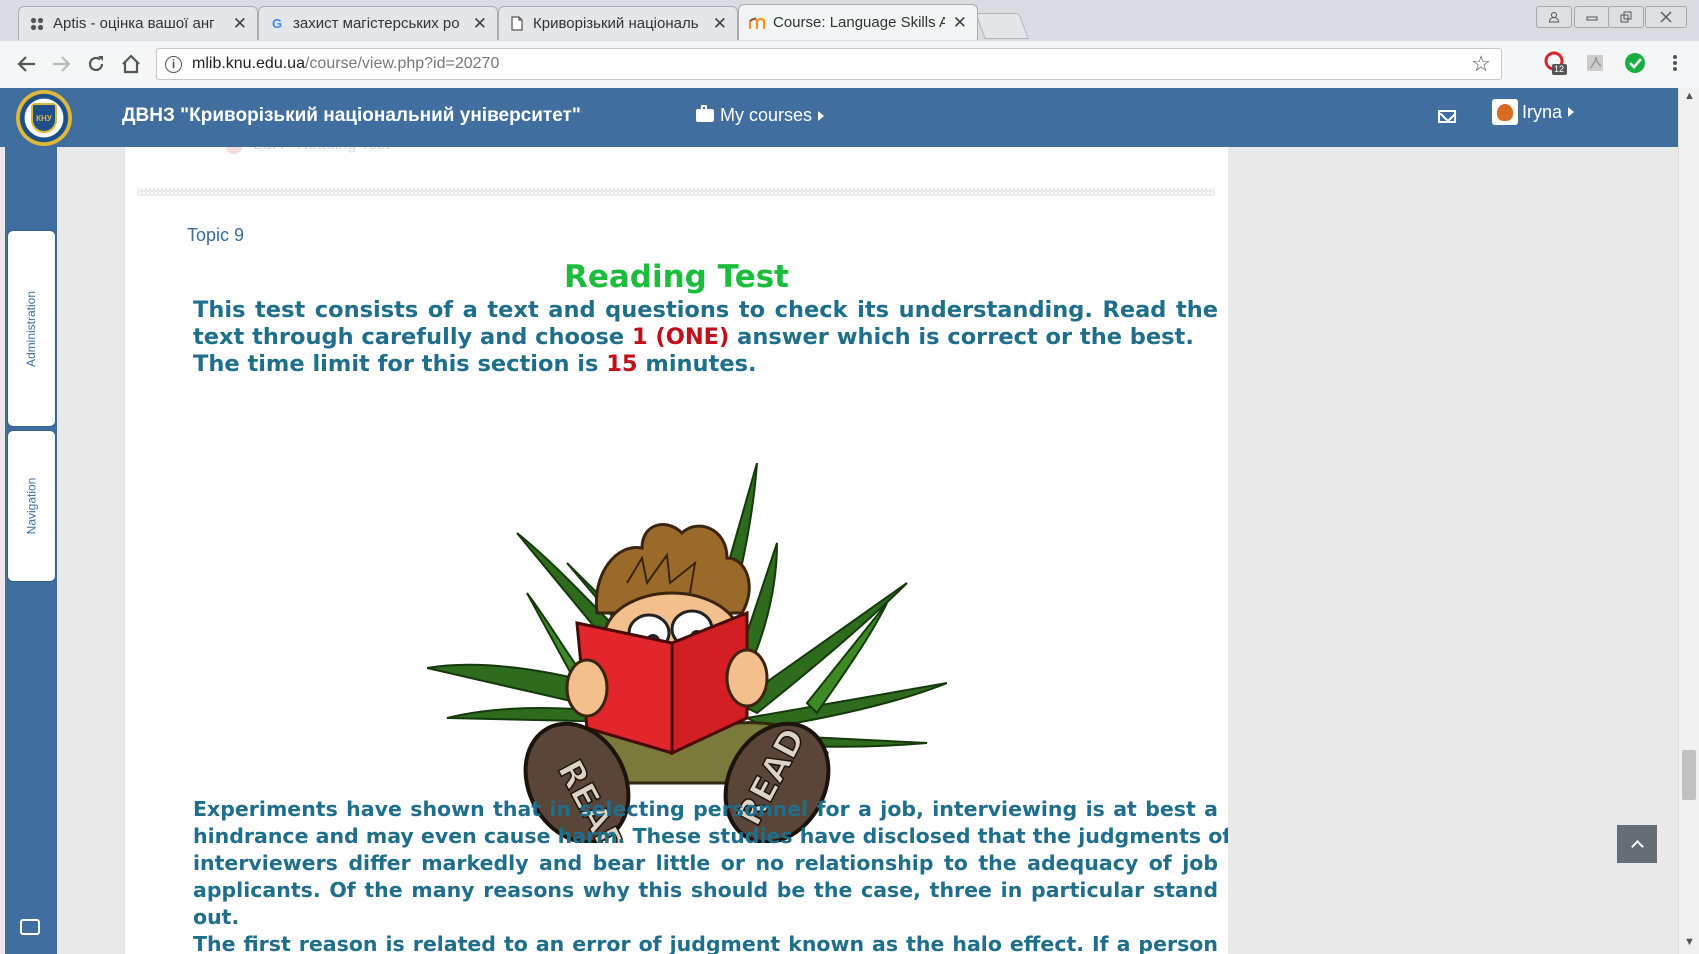 This screenshot has height=954, width=1699. I want to click on page-title: Reading Test, so click(676, 277).